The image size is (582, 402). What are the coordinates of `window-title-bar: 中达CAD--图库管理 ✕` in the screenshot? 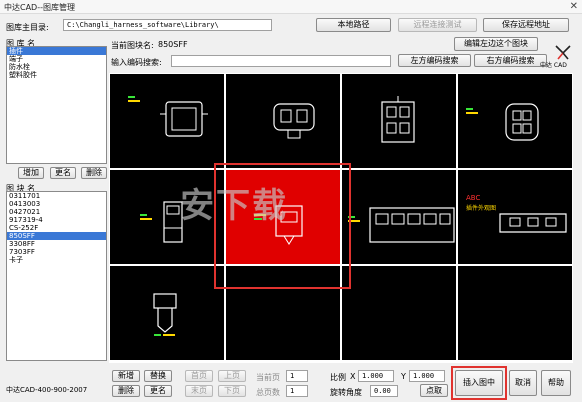 It's located at (291, 7).